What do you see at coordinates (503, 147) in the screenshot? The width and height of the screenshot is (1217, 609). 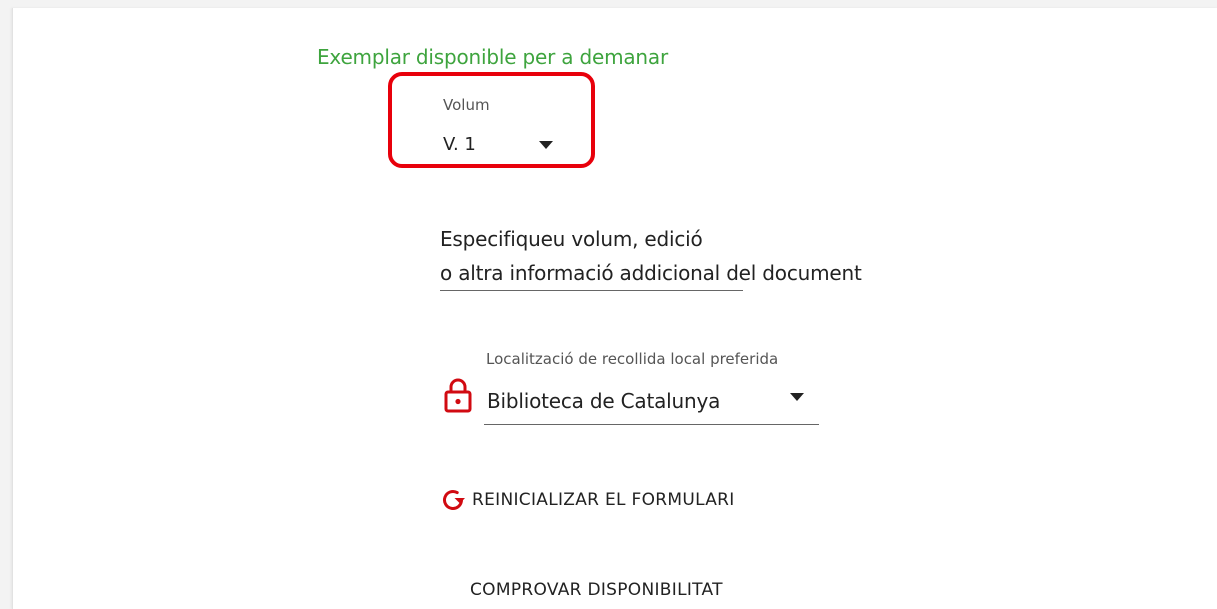 I see `volume-select: V. 1` at bounding box center [503, 147].